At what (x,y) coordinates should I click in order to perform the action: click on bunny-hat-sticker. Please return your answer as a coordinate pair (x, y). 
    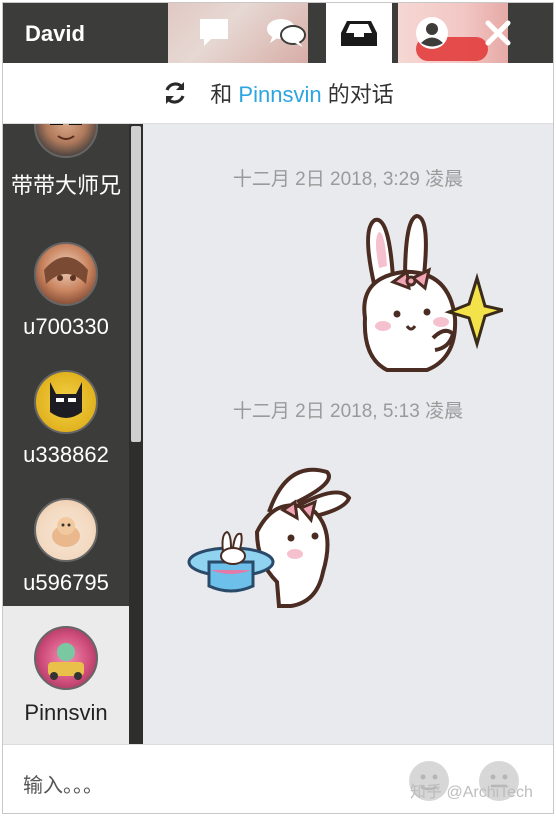
    Looking at the image, I should click on (269, 537).